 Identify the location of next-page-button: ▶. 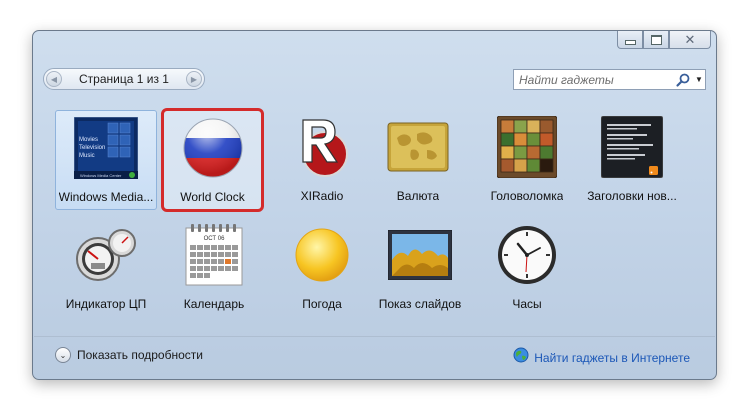
(193, 79).